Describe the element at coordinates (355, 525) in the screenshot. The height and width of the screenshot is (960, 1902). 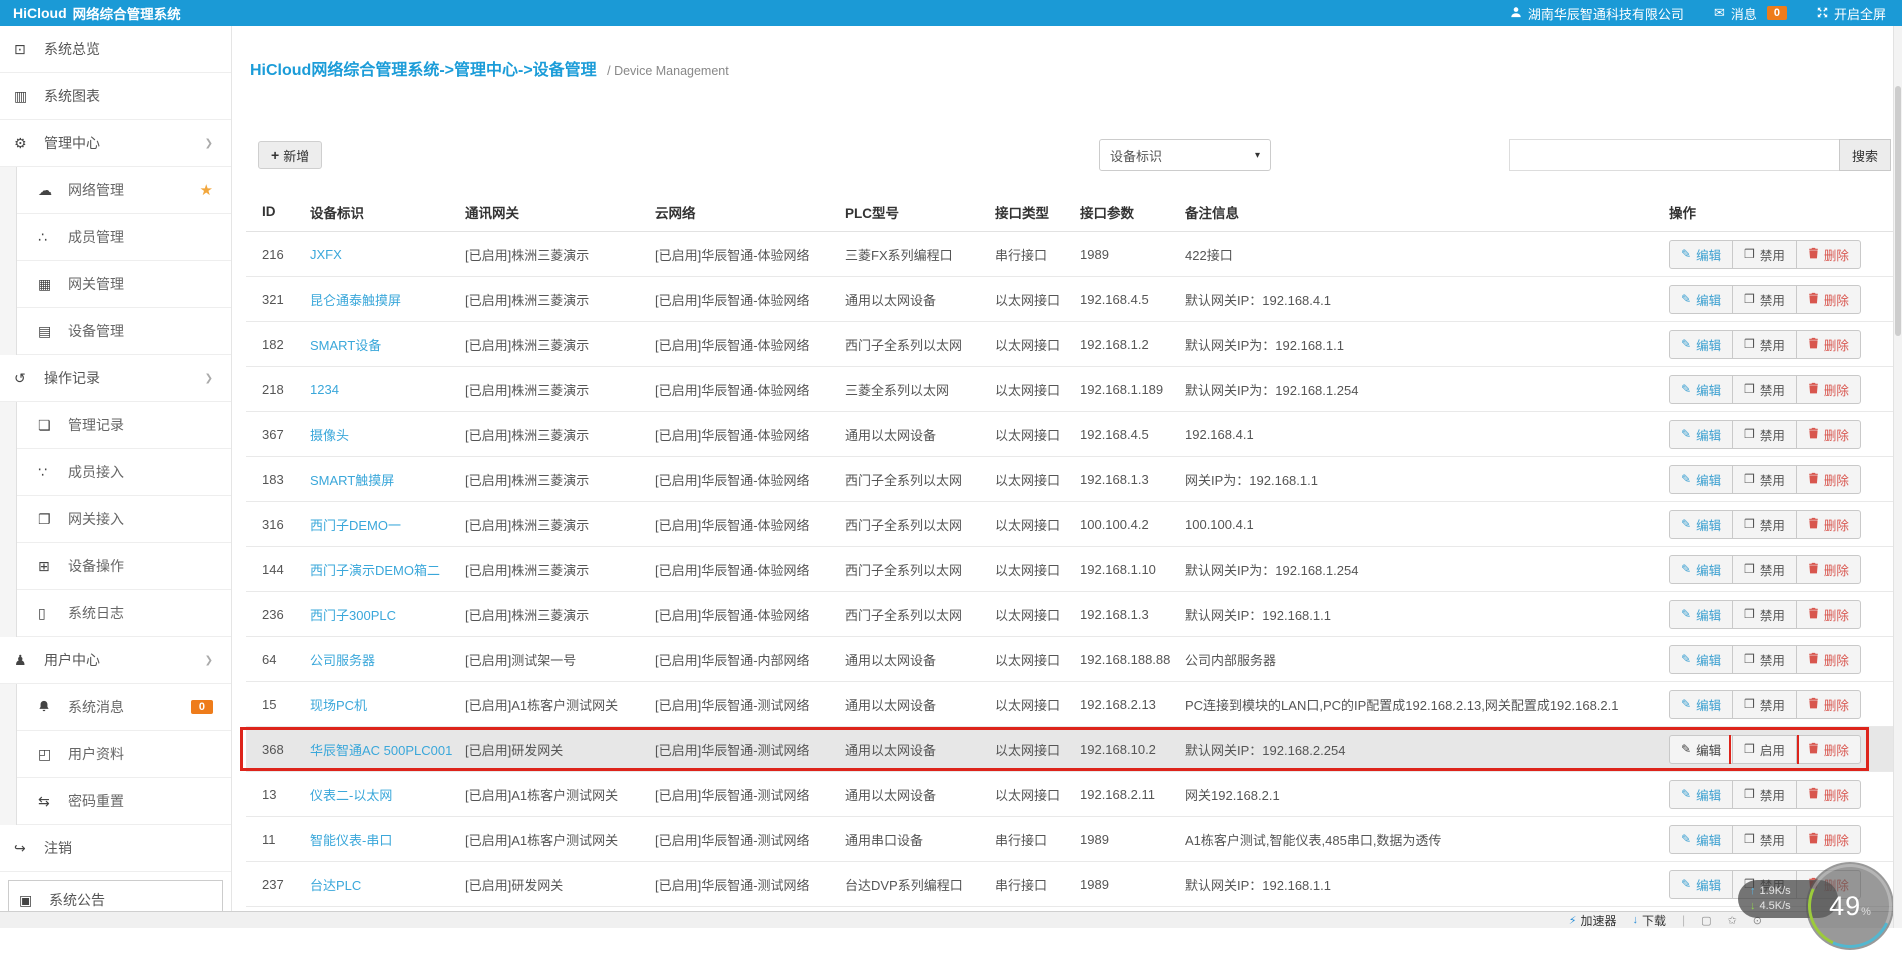
I see `device-name-link: 西门子DEMO一` at that location.